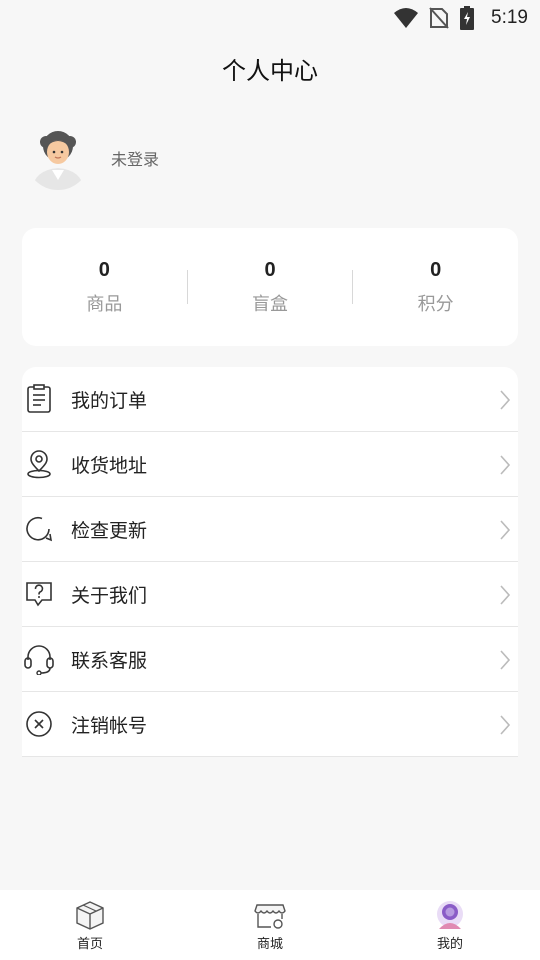  I want to click on tab-label: 首页, so click(89, 944).